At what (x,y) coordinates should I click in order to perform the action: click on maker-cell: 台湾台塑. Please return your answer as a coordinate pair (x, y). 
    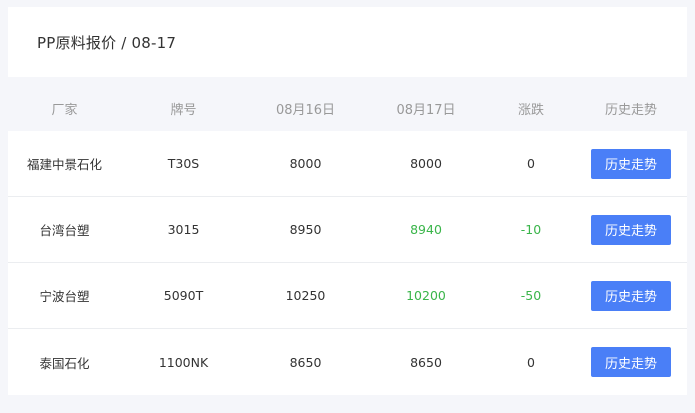
    Looking at the image, I should click on (64, 230).